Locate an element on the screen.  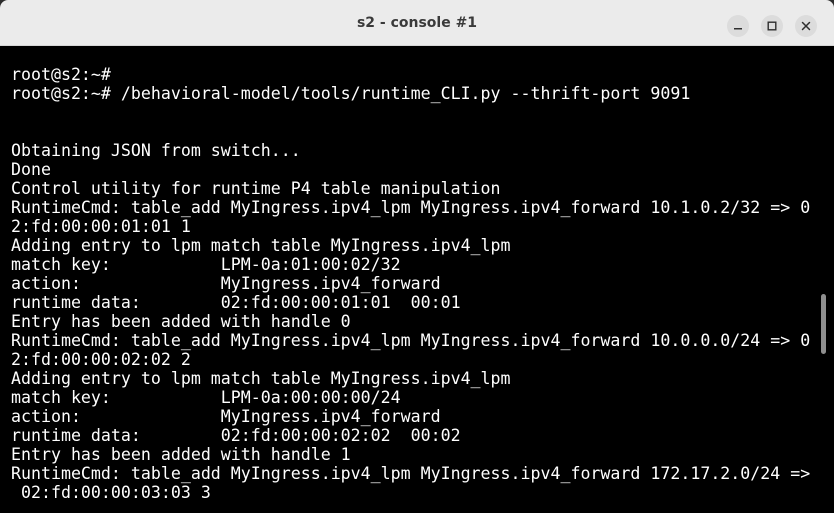
terminal-line: match key: LPM-0a:00:00:00/24 is located at coordinates (206, 397).